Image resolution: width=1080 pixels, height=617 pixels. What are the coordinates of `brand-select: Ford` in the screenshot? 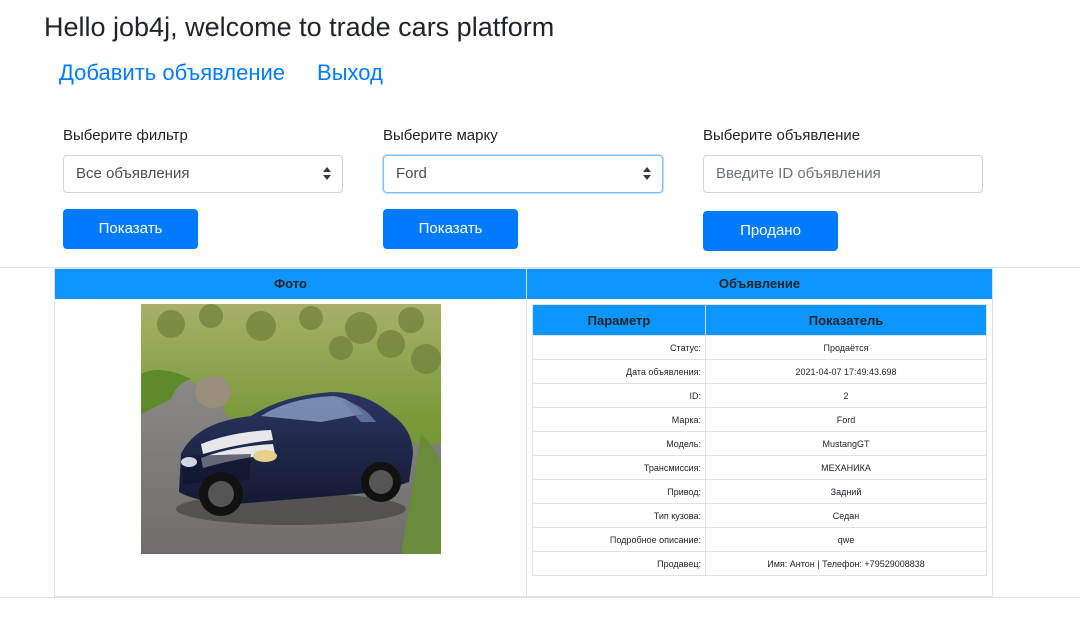 It's located at (523, 174).